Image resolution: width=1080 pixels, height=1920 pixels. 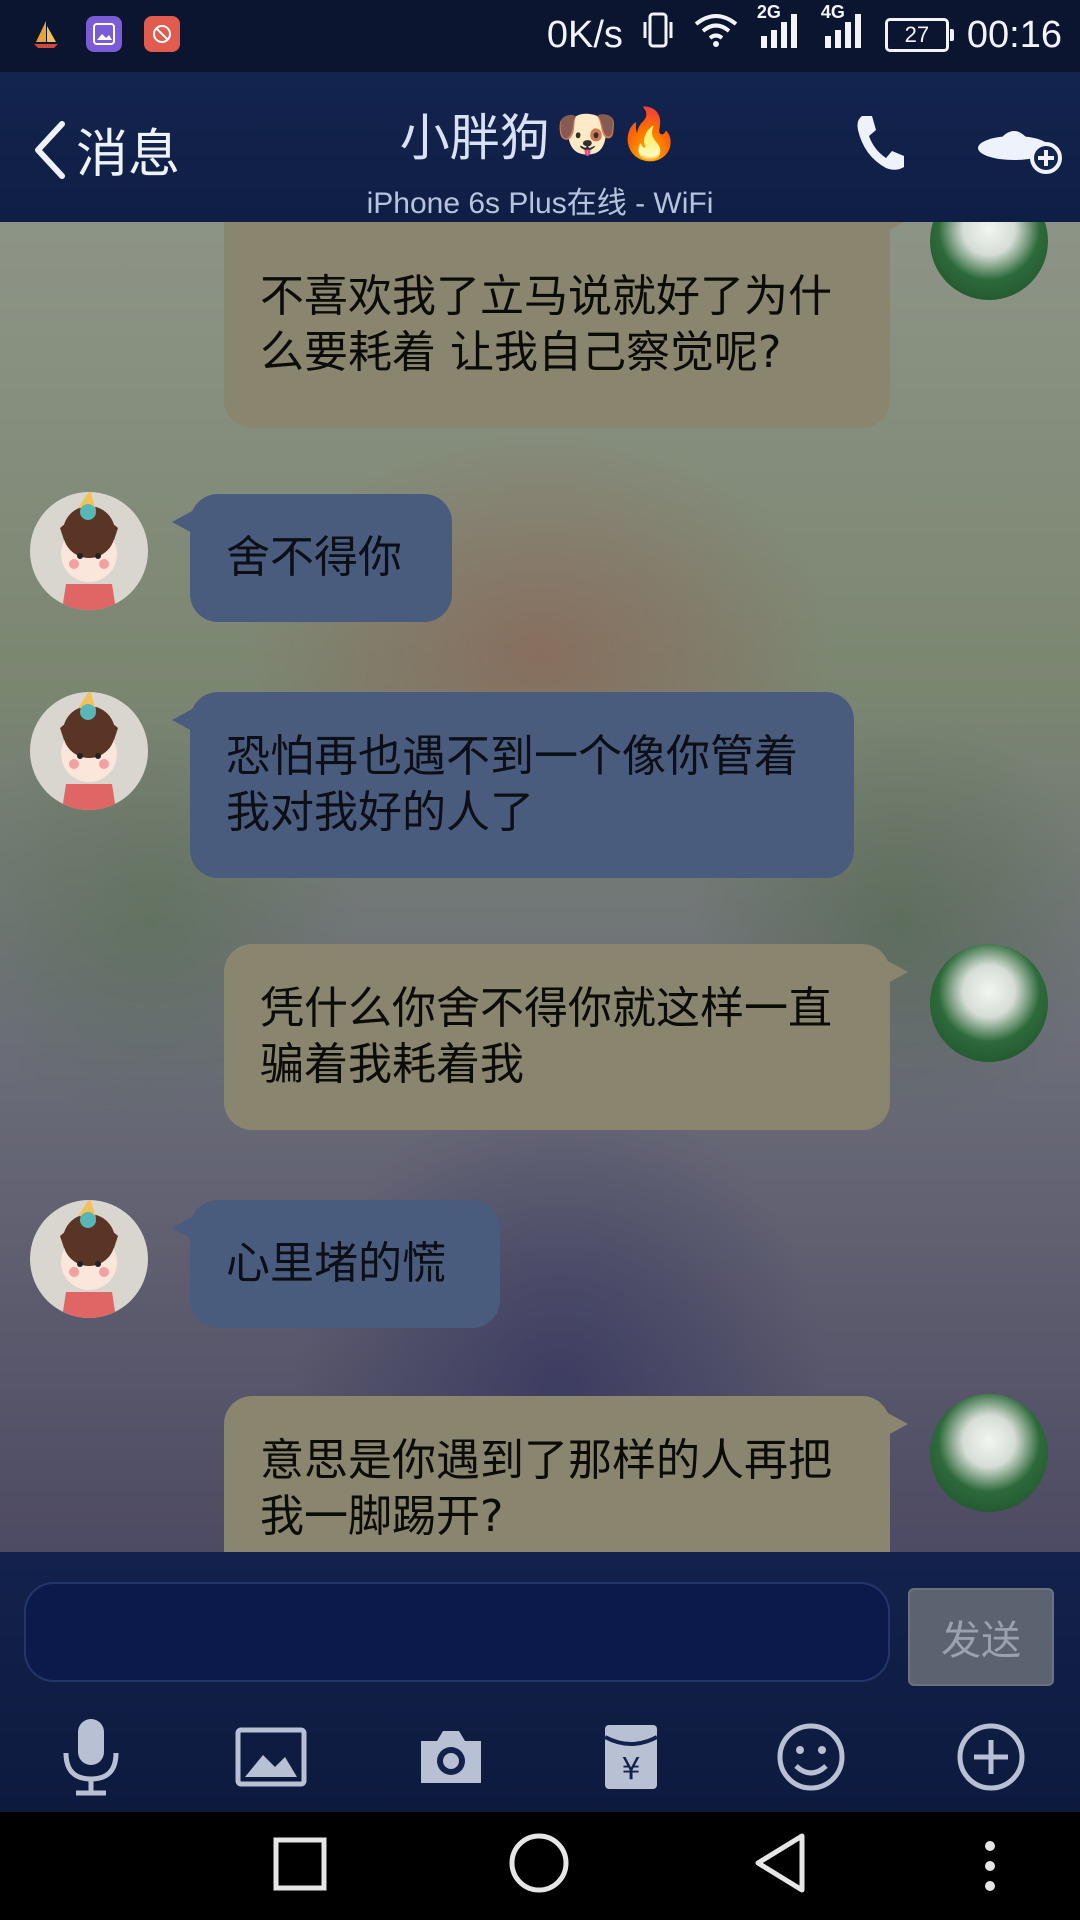 I want to click on circle-icon, so click(x=539, y=1863).